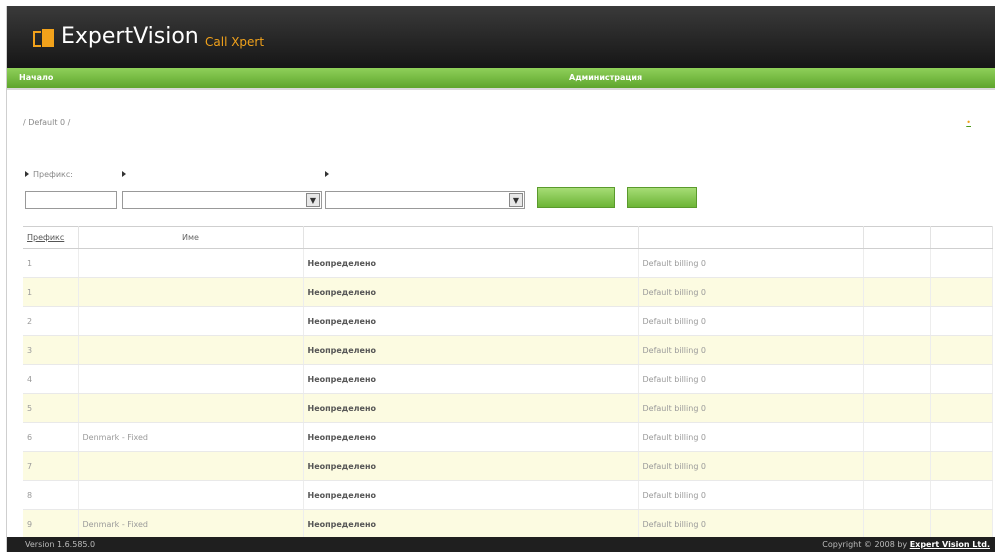 This screenshot has width=995, height=552. I want to click on type-select: ▼, so click(222, 200).